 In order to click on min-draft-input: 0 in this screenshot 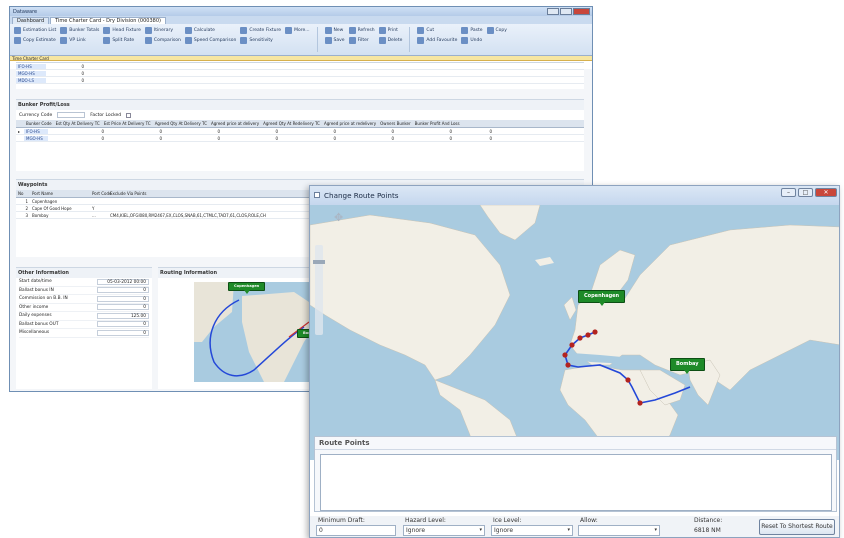, I will do `click(356, 530)`.